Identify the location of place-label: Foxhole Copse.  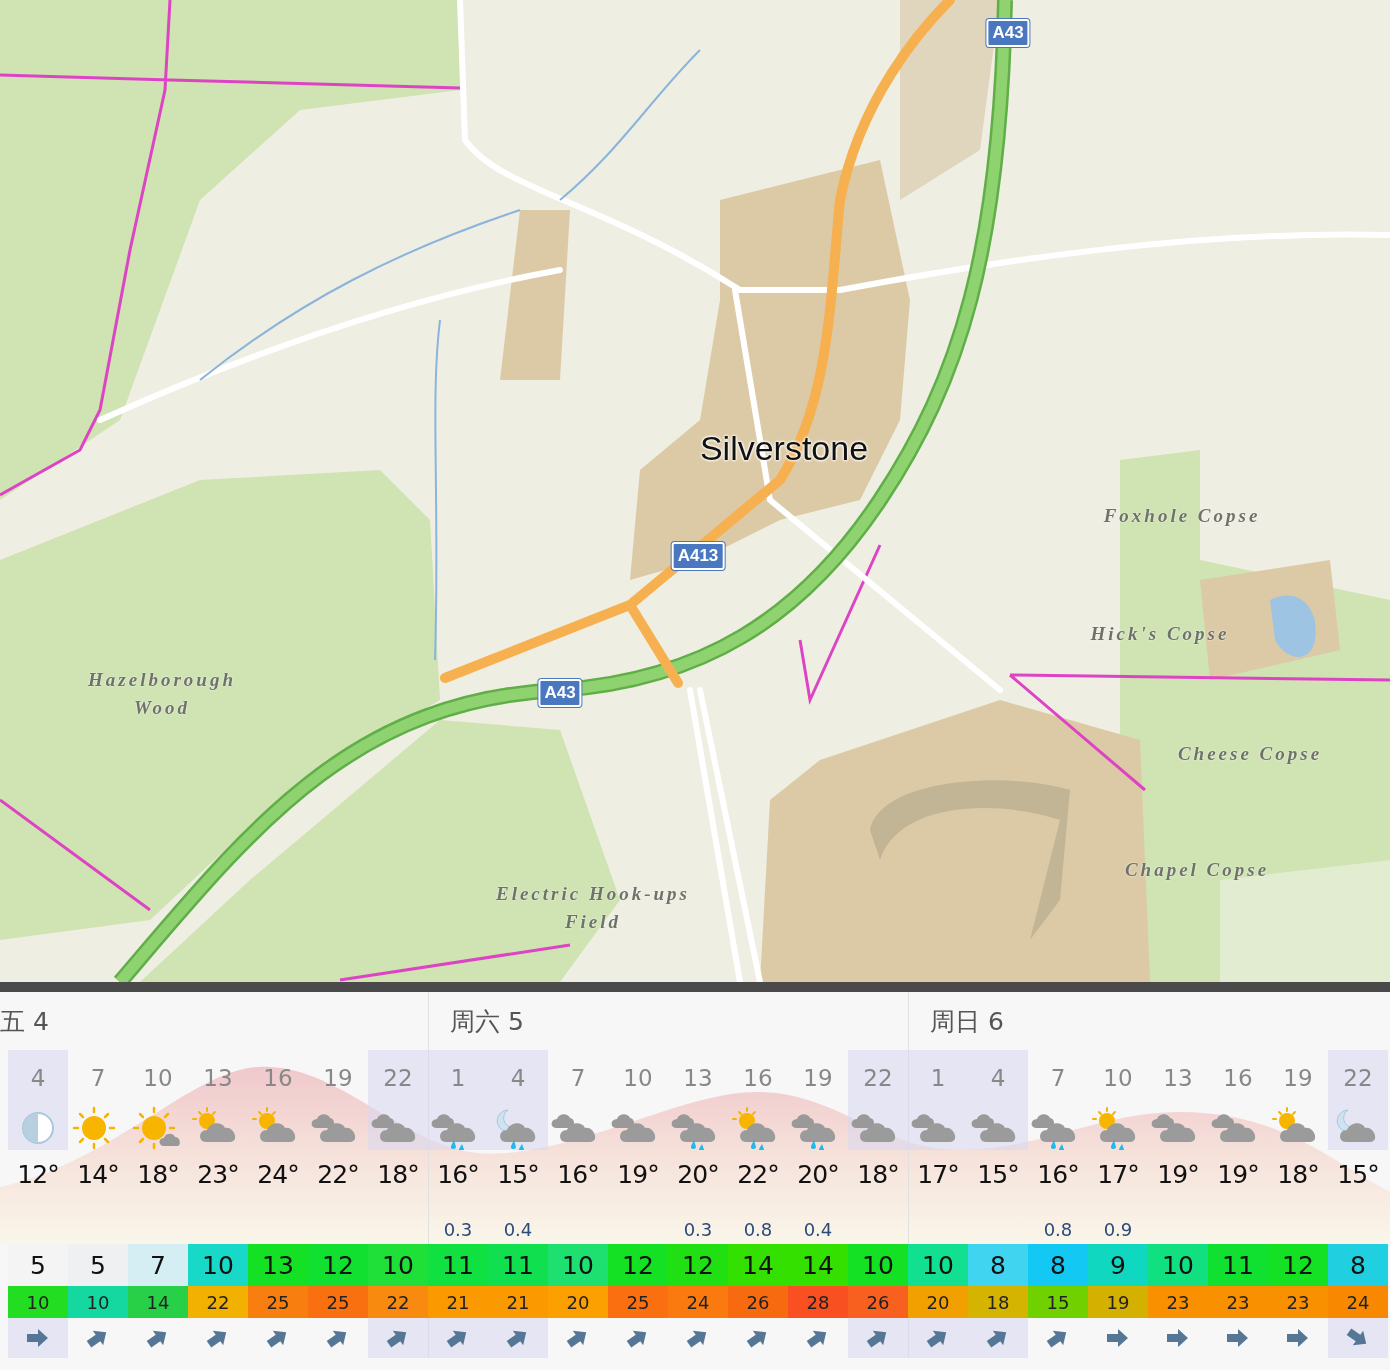
(1182, 516).